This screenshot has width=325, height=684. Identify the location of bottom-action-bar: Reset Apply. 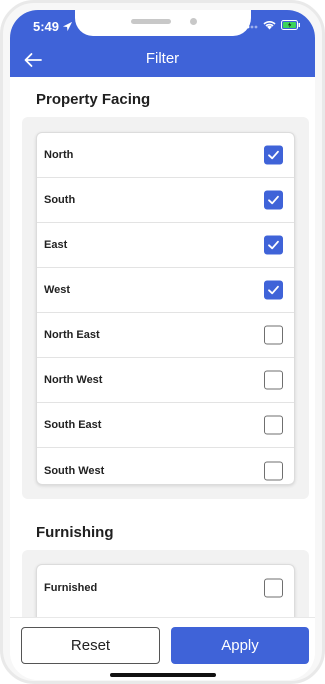
(162, 648).